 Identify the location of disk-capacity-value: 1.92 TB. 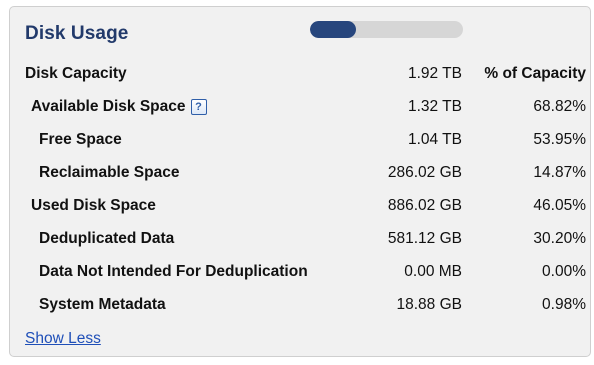
(434, 73).